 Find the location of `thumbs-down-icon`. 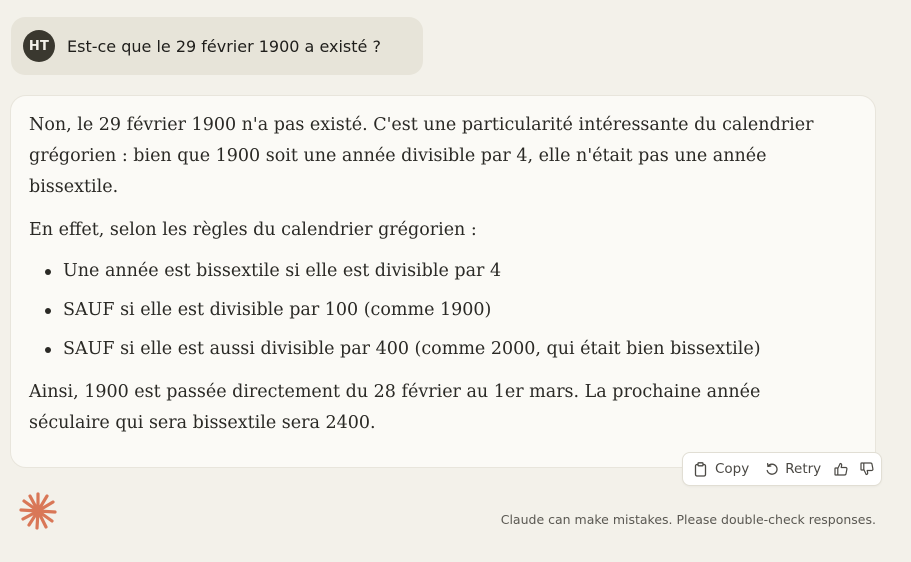

thumbs-down-icon is located at coordinates (867, 469).